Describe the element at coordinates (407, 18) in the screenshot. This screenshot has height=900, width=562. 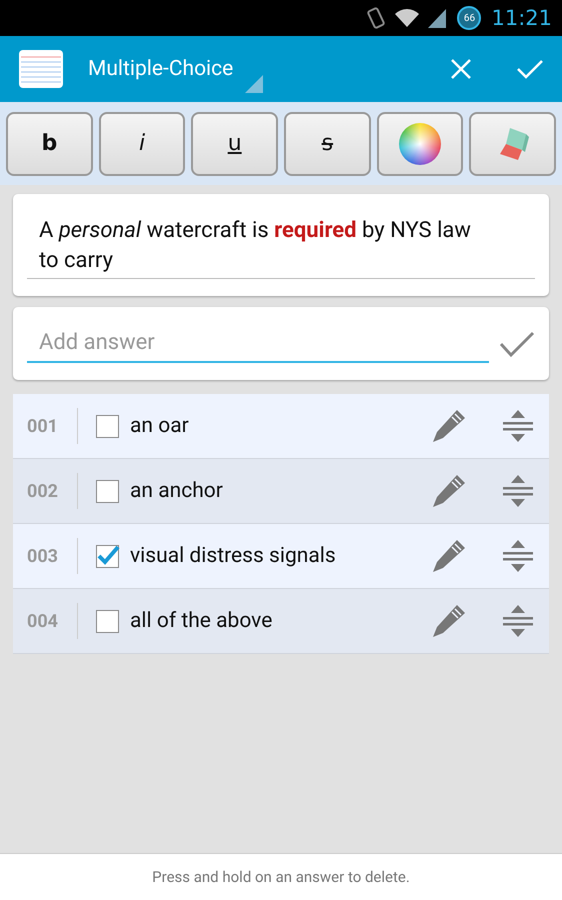
I see `wifi-icon` at that location.